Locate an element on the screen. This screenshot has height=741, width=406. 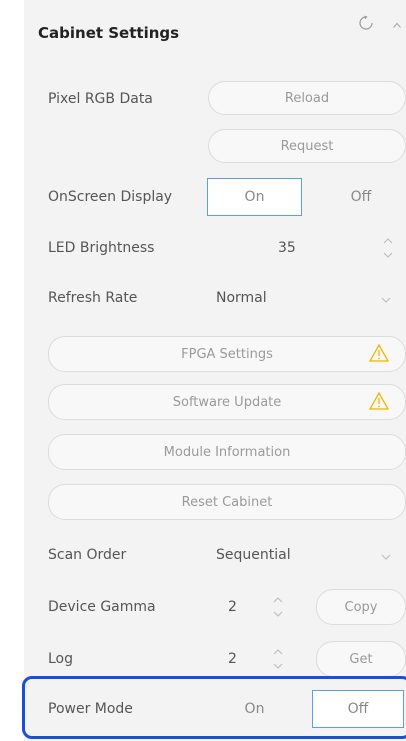
device-gamma-value: 2 is located at coordinates (232, 607).